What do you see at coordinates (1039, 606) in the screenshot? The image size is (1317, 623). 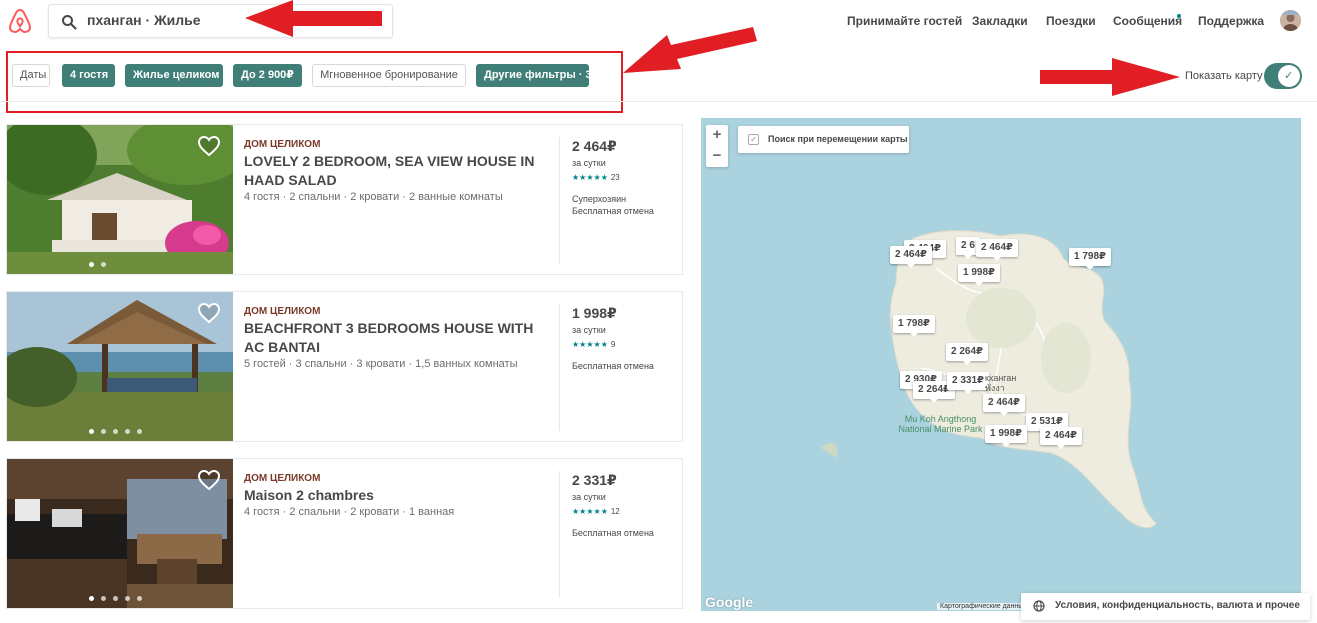 I see `globe-icon` at bounding box center [1039, 606].